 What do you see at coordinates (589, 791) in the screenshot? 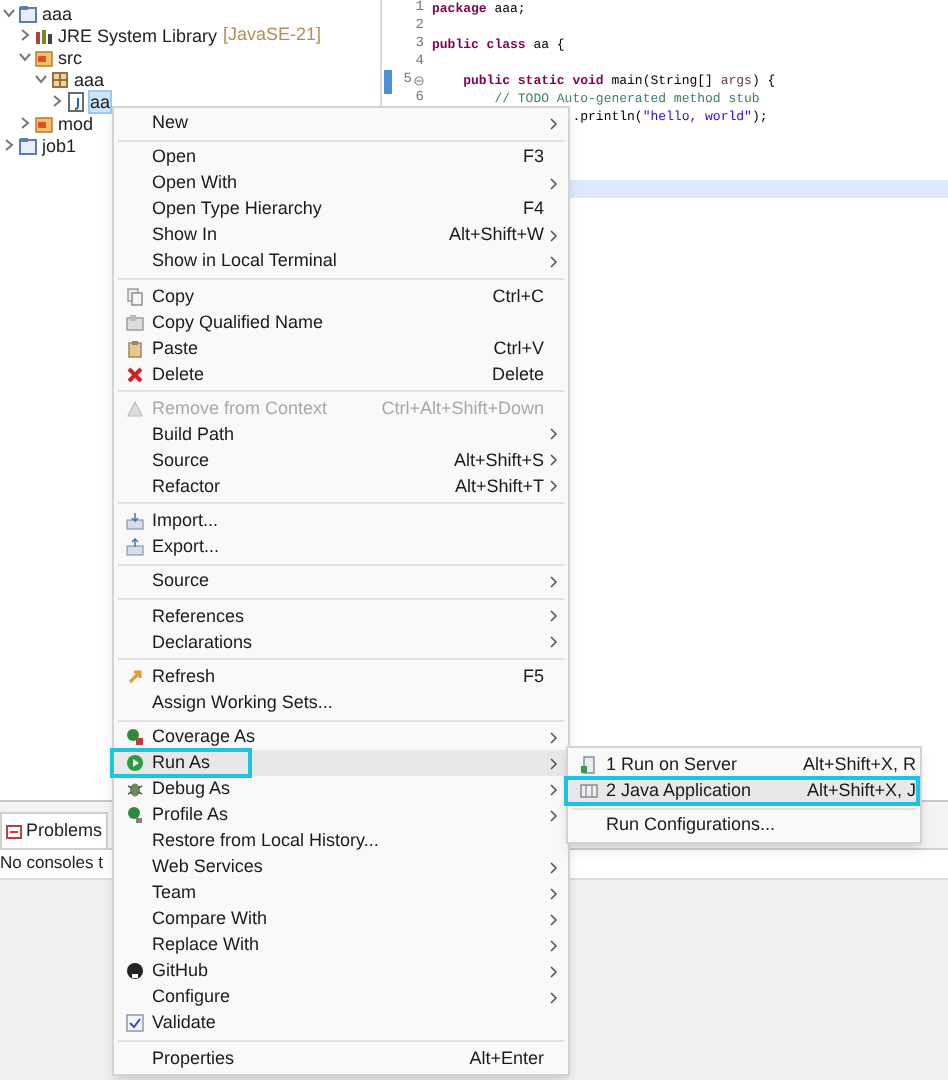
I see `application-icon` at bounding box center [589, 791].